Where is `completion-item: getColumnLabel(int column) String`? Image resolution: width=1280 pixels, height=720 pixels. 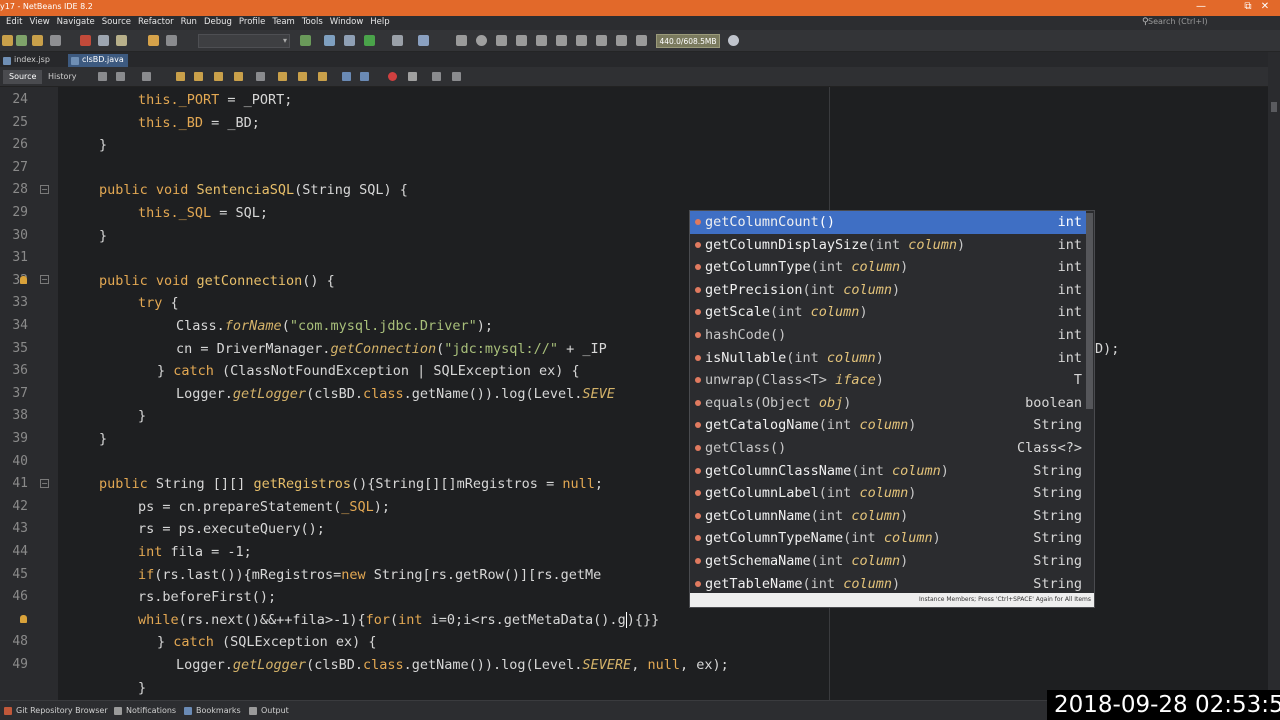 completion-item: getColumnLabel(int column) String is located at coordinates (888, 493).